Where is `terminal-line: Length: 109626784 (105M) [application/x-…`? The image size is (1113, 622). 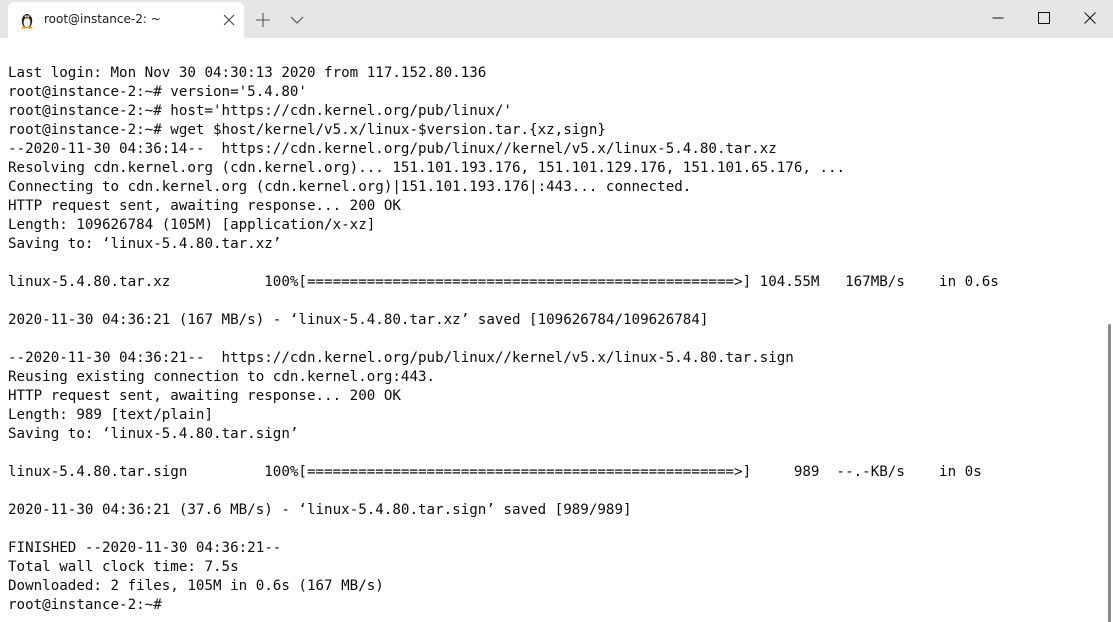
terminal-line: Length: 109626784 (105M) [application/x-… is located at coordinates (192, 225).